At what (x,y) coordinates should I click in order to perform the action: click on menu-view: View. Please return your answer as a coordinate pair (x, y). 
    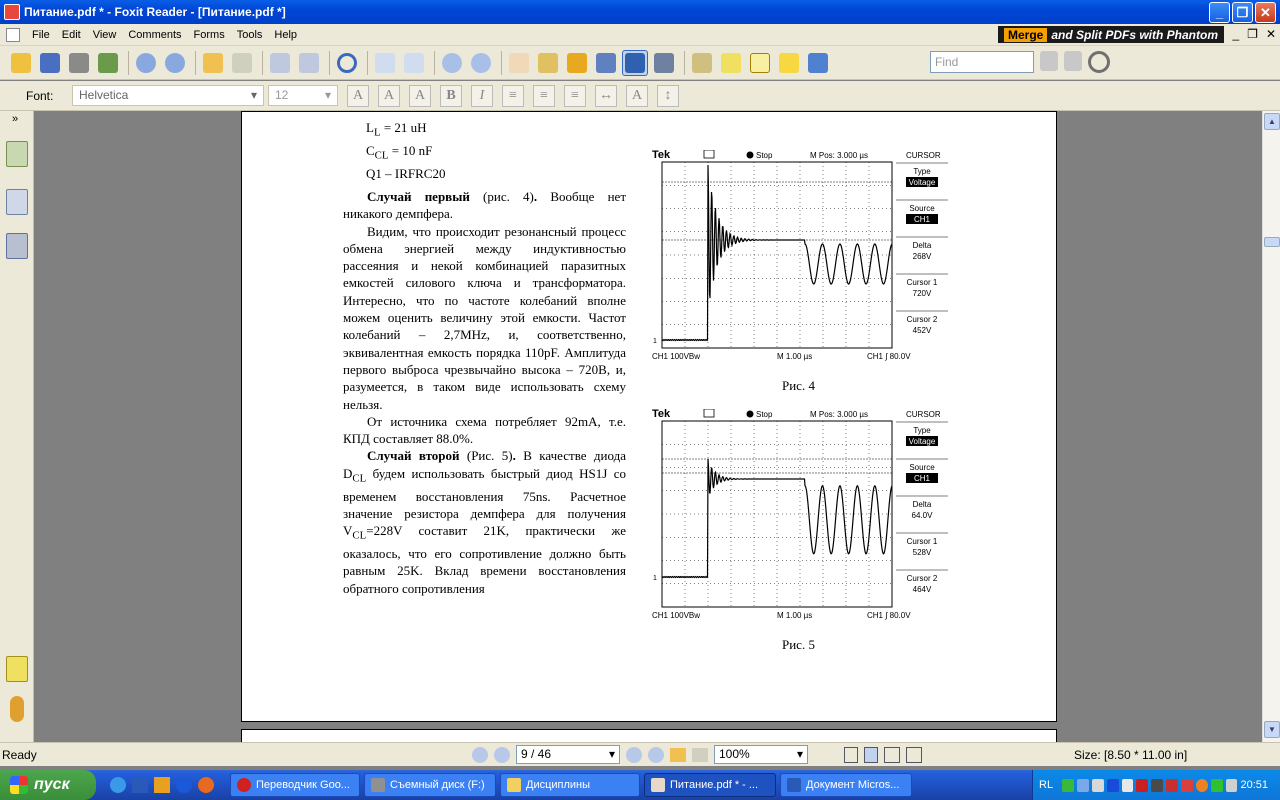
    Looking at the image, I should click on (105, 35).